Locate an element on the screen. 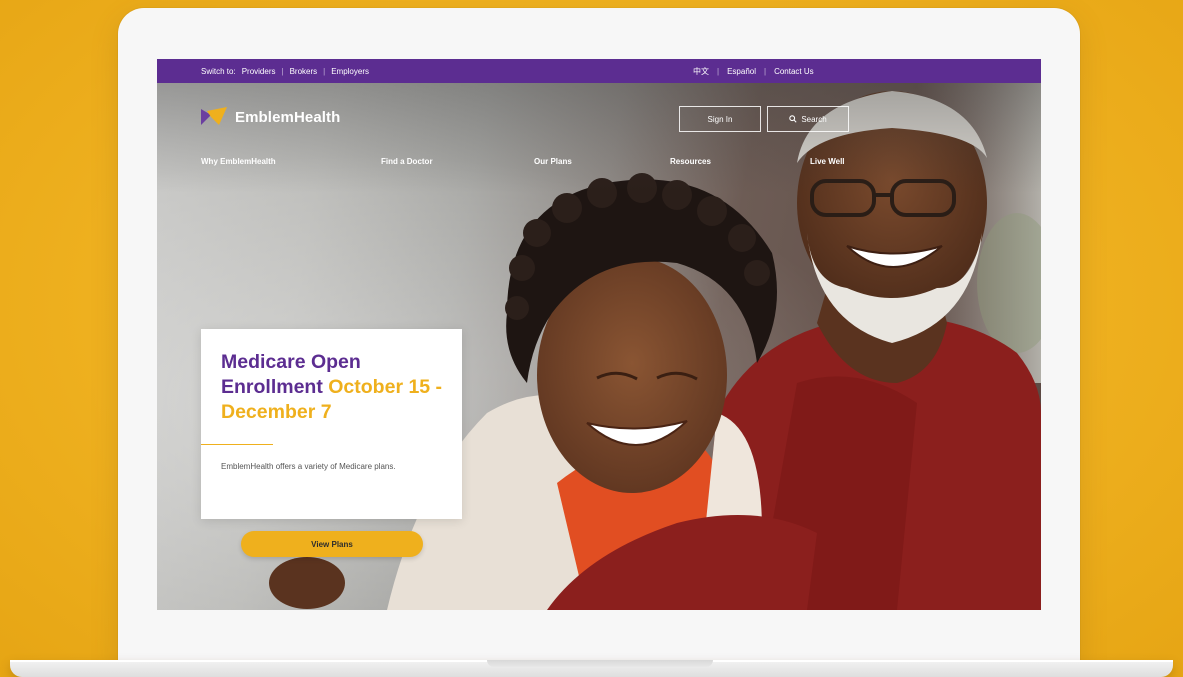  employers-link: Employers is located at coordinates (350, 71).